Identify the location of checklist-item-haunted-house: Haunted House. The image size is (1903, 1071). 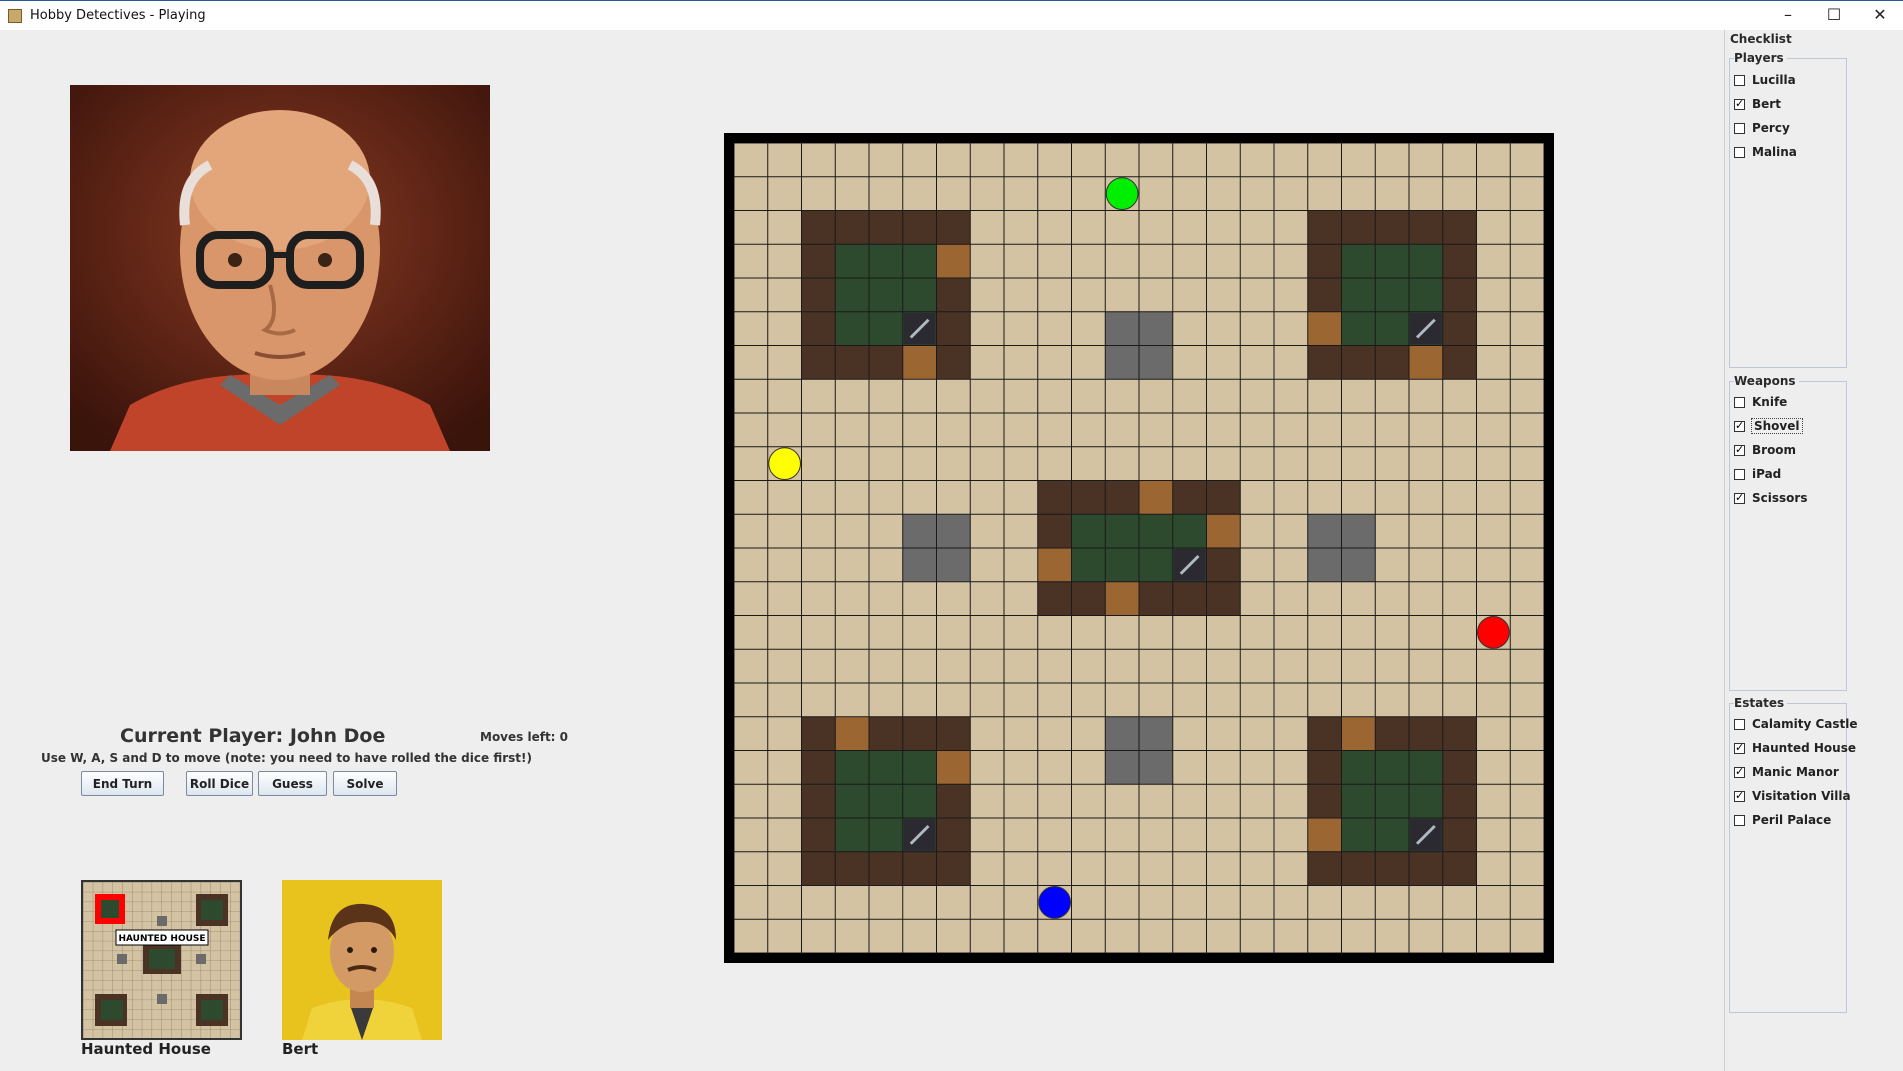
(1795, 748).